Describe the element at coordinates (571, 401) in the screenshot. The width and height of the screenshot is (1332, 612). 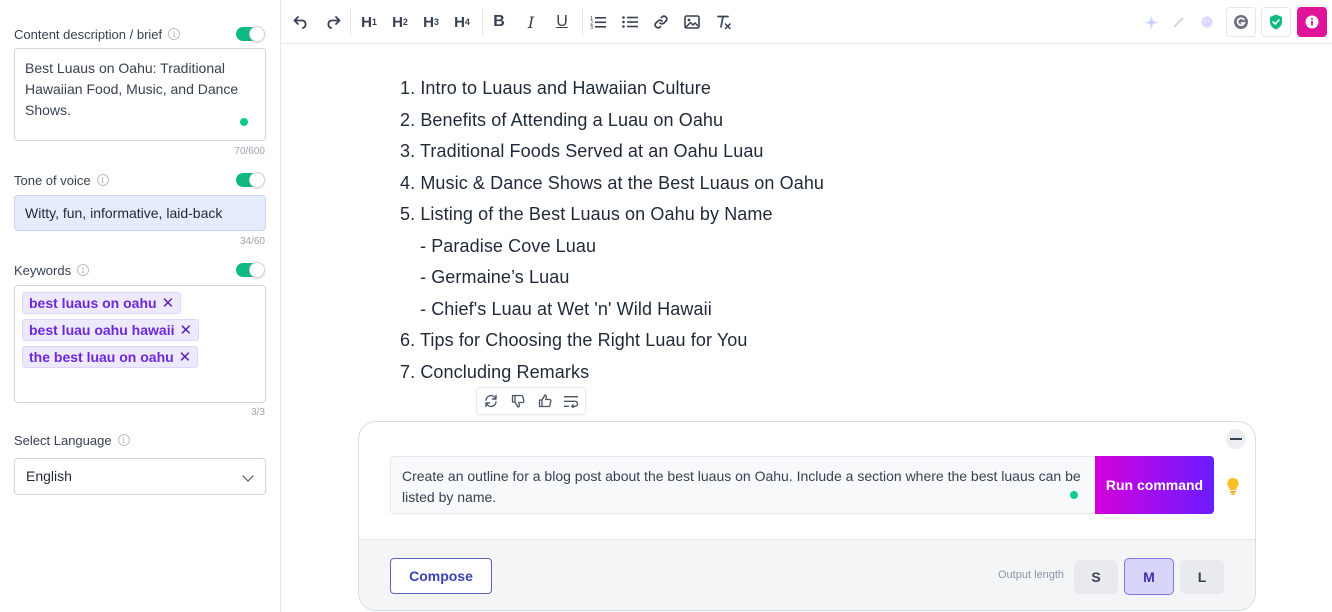
I see `wrap-text-icon` at that location.